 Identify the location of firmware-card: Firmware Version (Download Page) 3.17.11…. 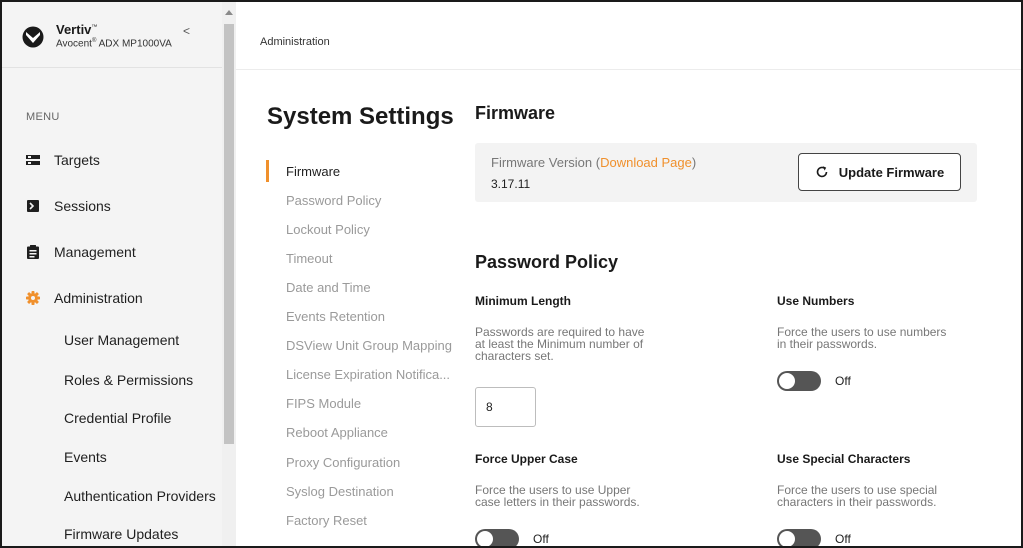
(726, 172).